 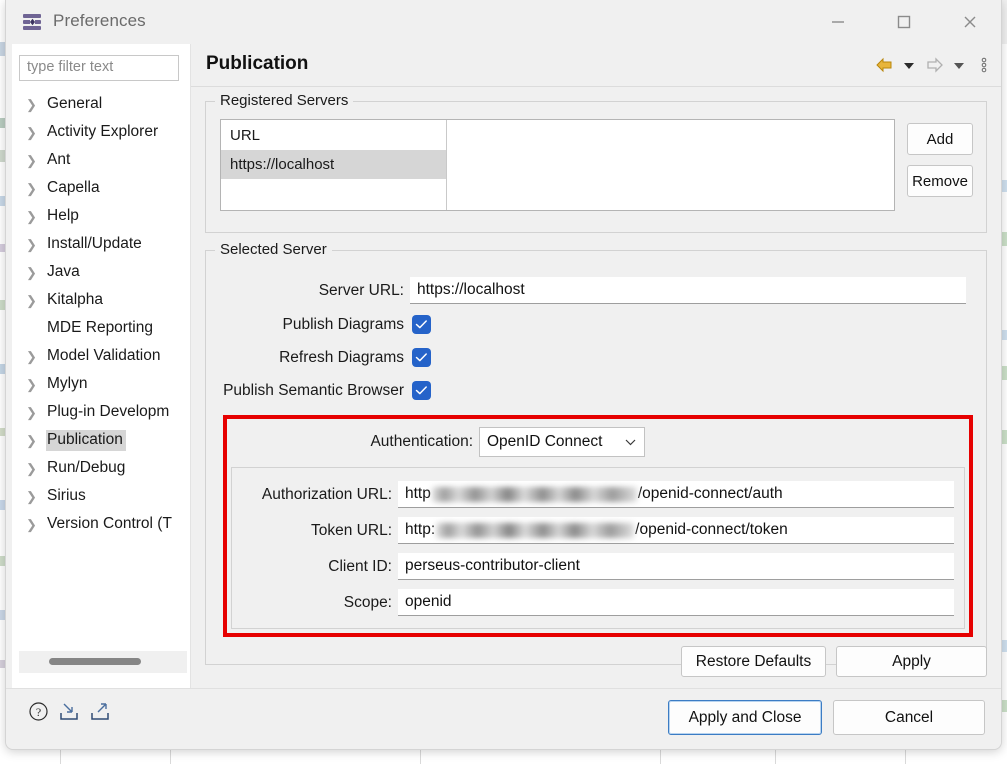 I want to click on sidebar-item-label: Capella, so click(x=73, y=187).